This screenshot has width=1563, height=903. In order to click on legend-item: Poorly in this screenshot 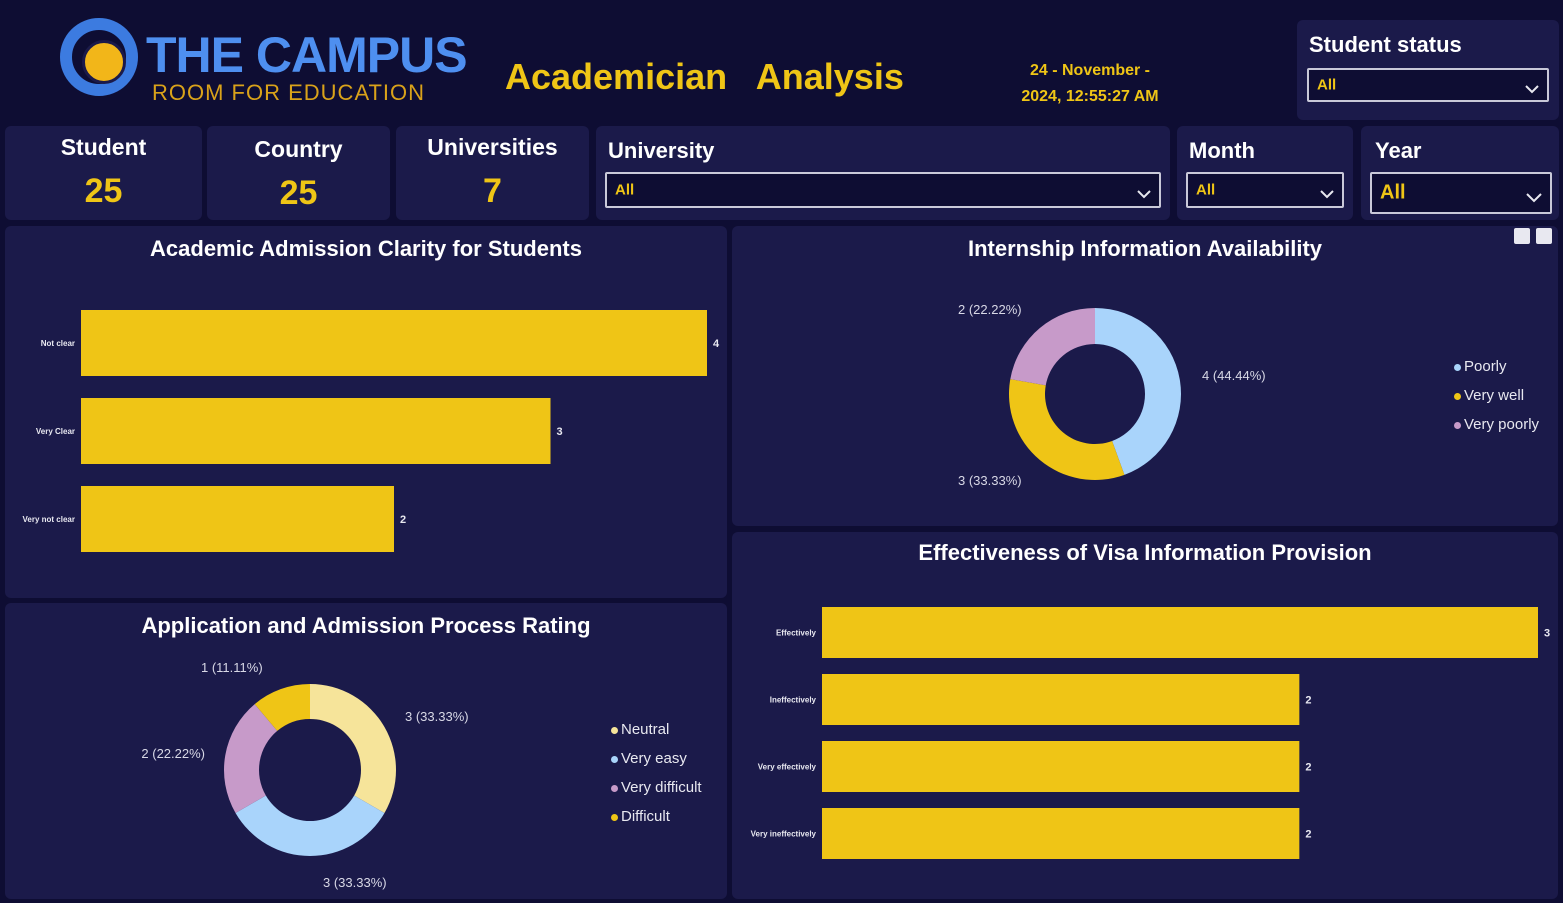, I will do `click(1496, 366)`.